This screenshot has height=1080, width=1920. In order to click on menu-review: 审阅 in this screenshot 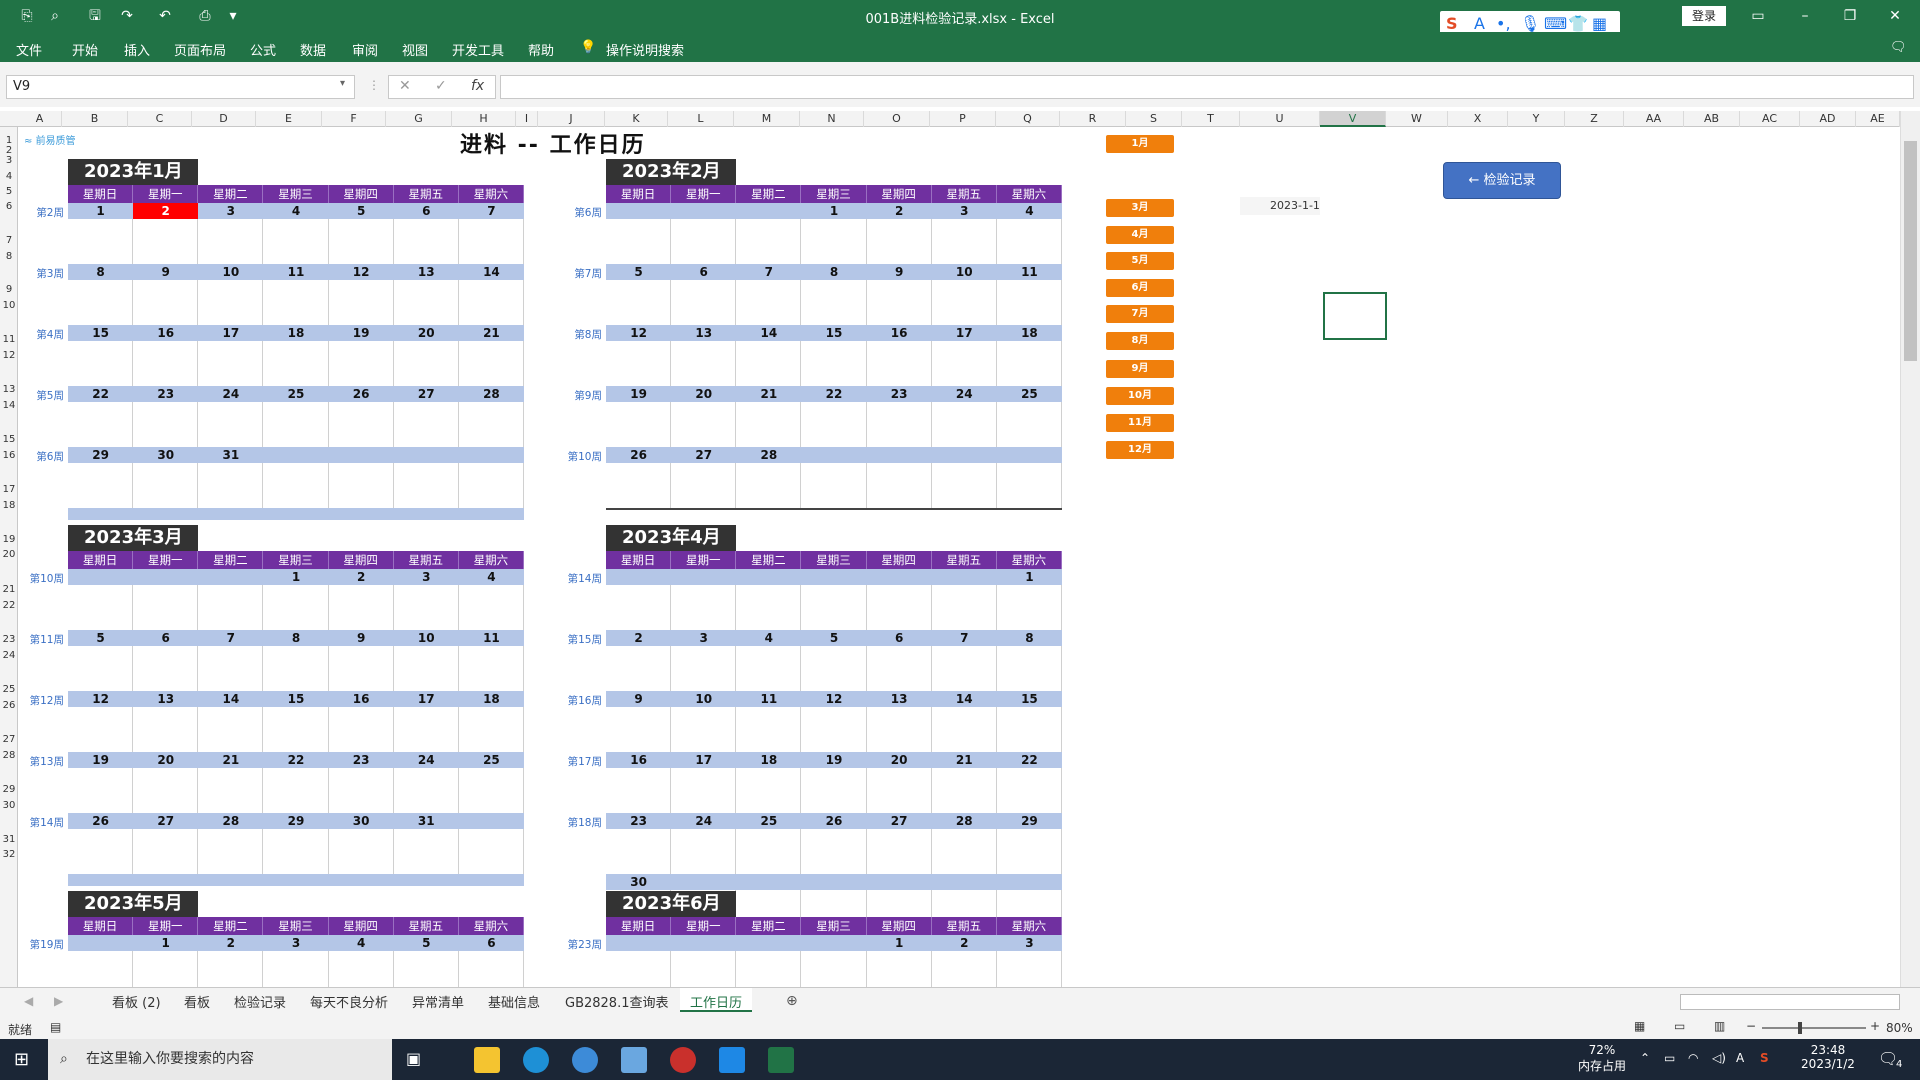, I will do `click(365, 49)`.